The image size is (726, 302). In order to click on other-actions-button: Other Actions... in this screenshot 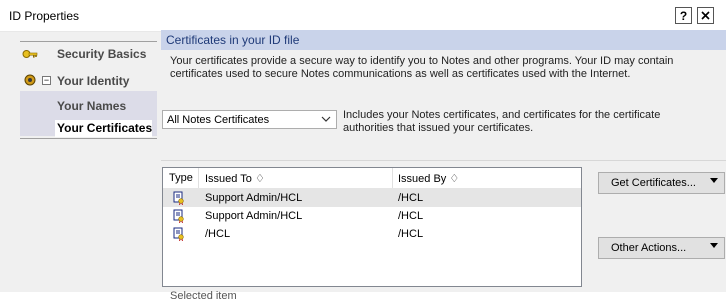, I will do `click(661, 248)`.